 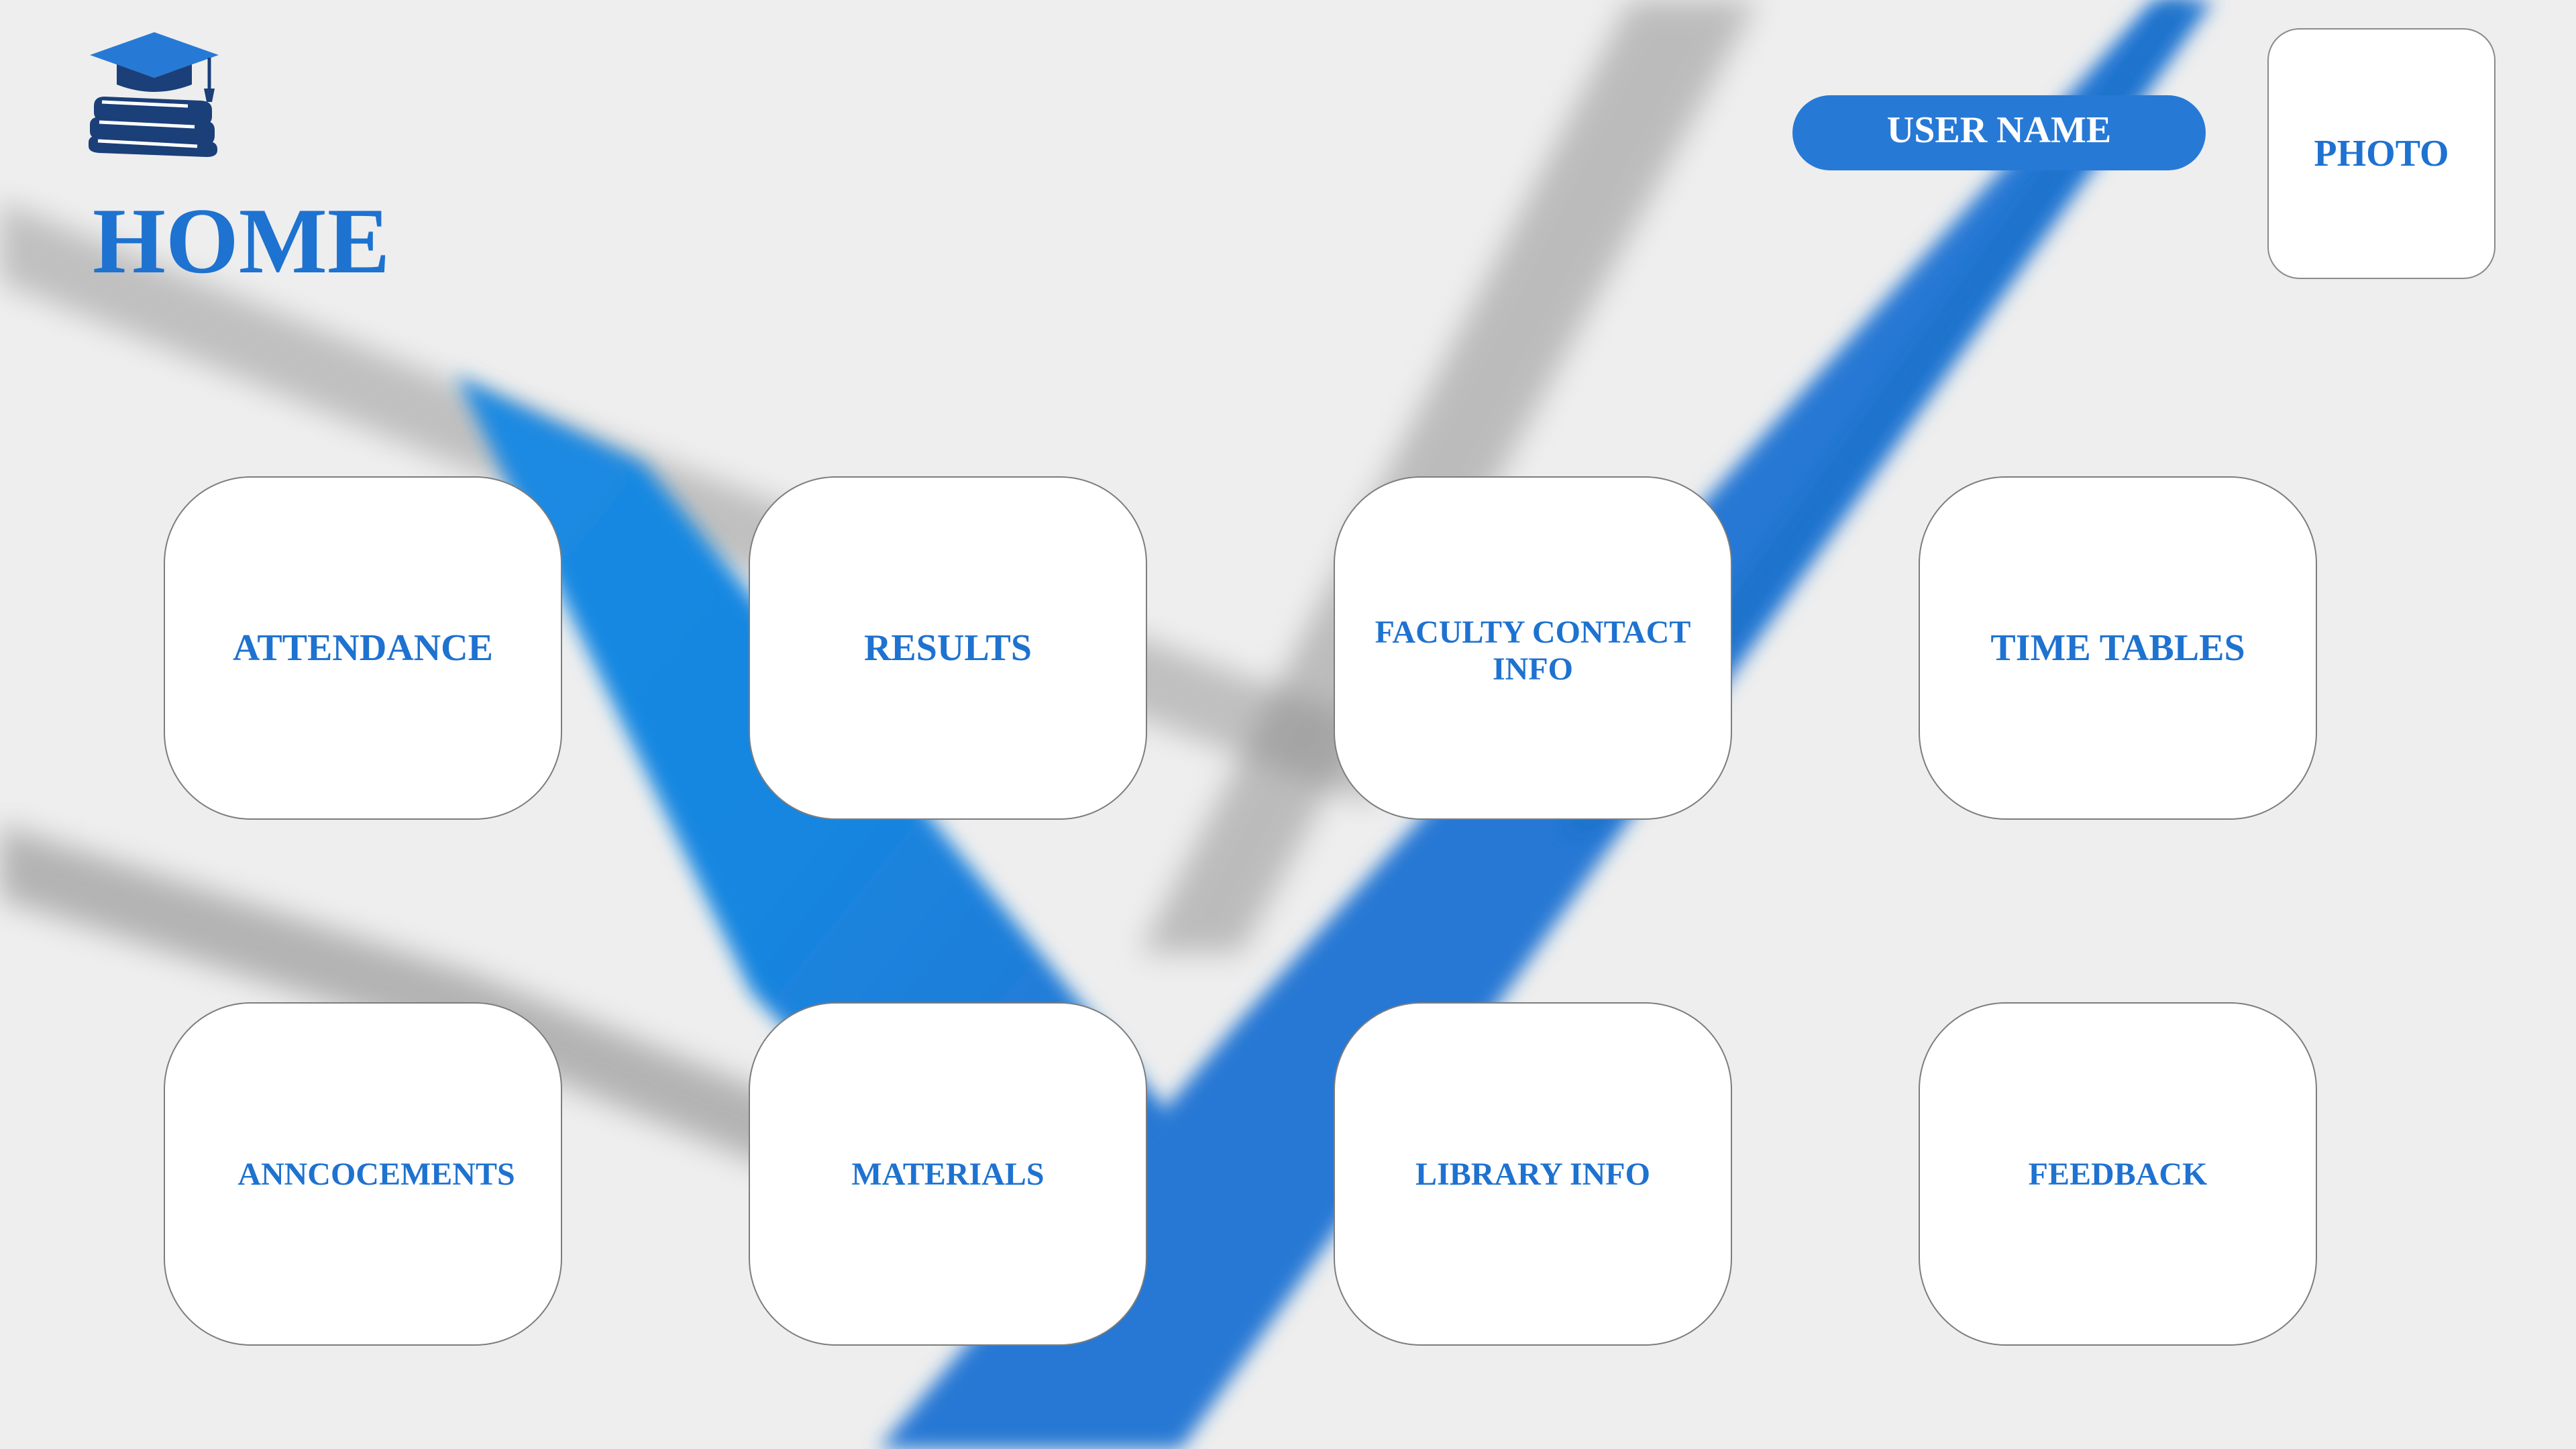 I want to click on profile-photo: PHOTO, so click(x=2381, y=153).